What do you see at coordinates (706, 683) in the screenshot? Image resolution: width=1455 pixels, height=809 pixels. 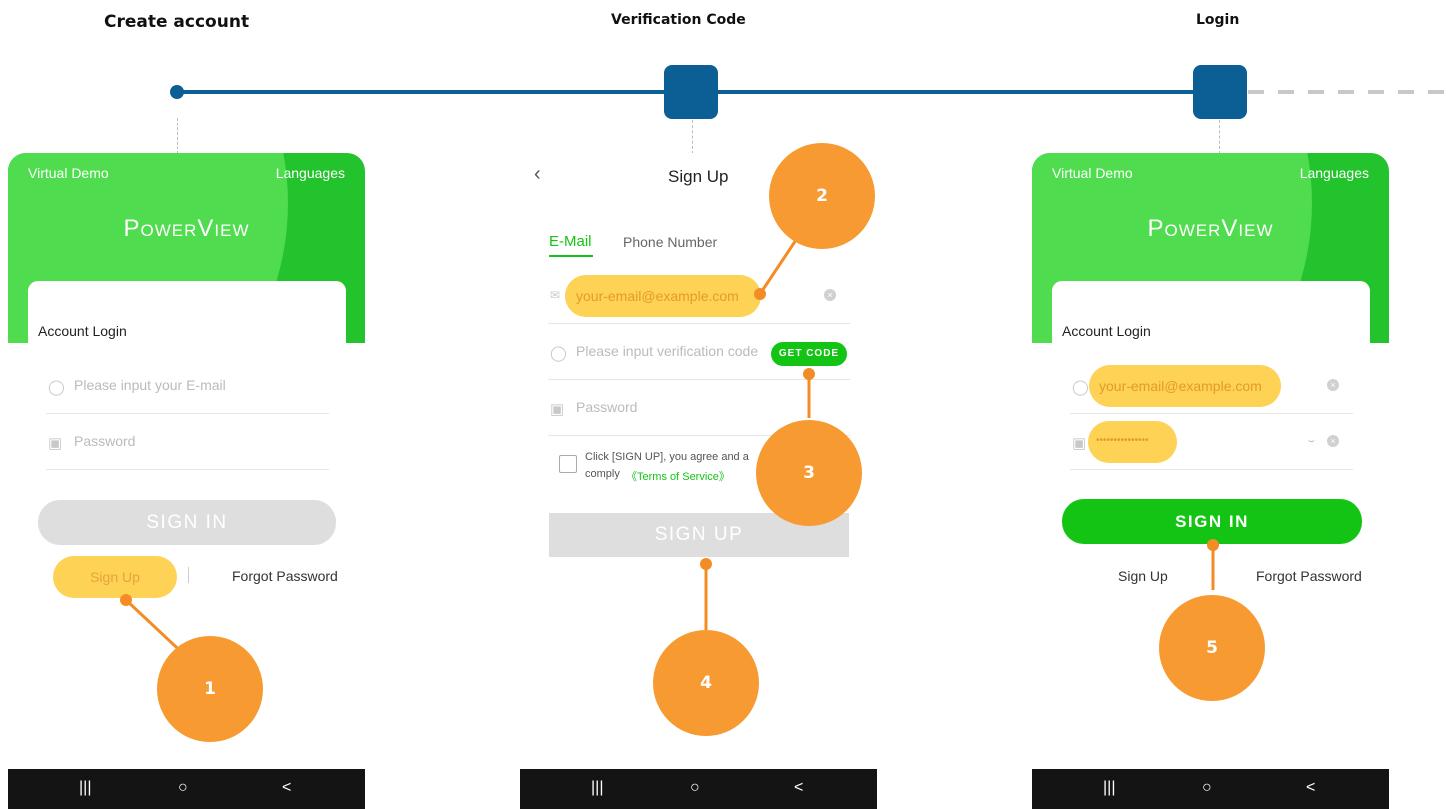 I see `callout-4: 4` at bounding box center [706, 683].